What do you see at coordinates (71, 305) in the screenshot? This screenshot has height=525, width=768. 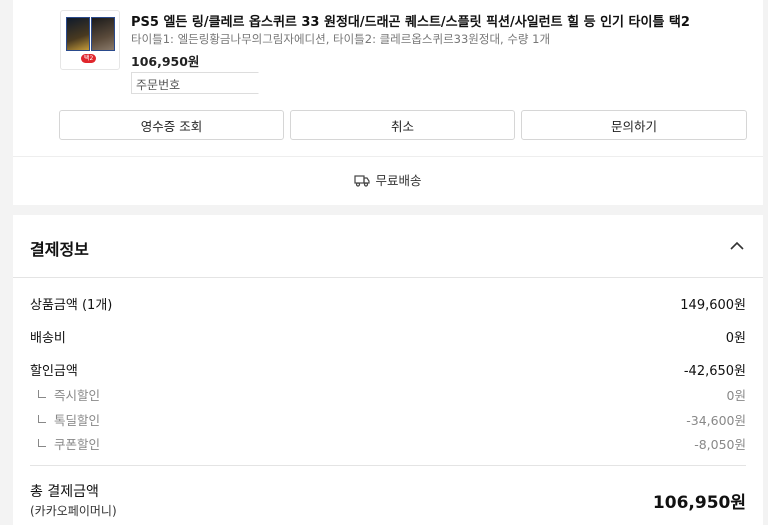 I see `product-amount-label: 상품금액 (1개)` at bounding box center [71, 305].